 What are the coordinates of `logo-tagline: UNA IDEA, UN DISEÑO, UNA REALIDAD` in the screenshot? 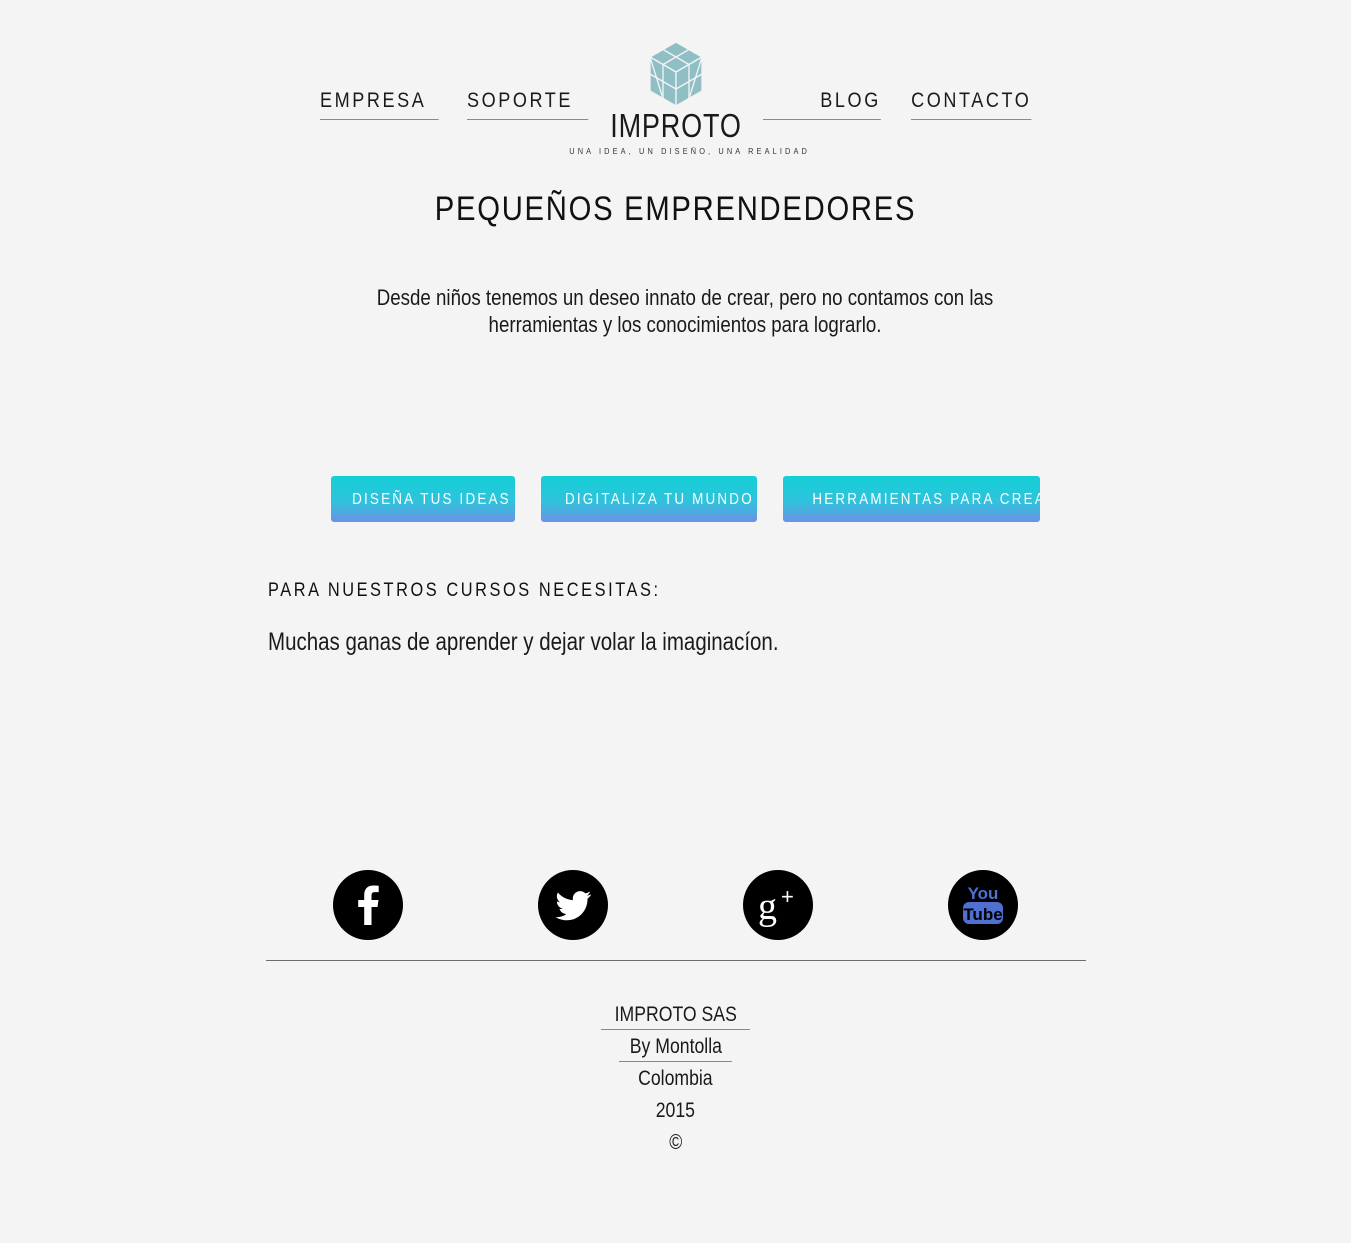 It's located at (689, 151).